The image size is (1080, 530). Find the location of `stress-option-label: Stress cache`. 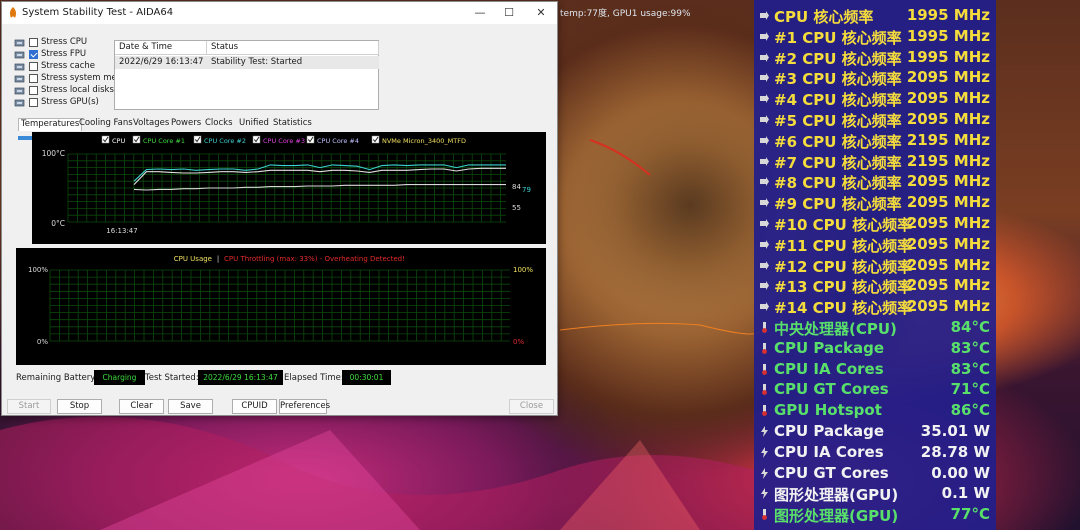

stress-option-label: Stress cache is located at coordinates (68, 66).